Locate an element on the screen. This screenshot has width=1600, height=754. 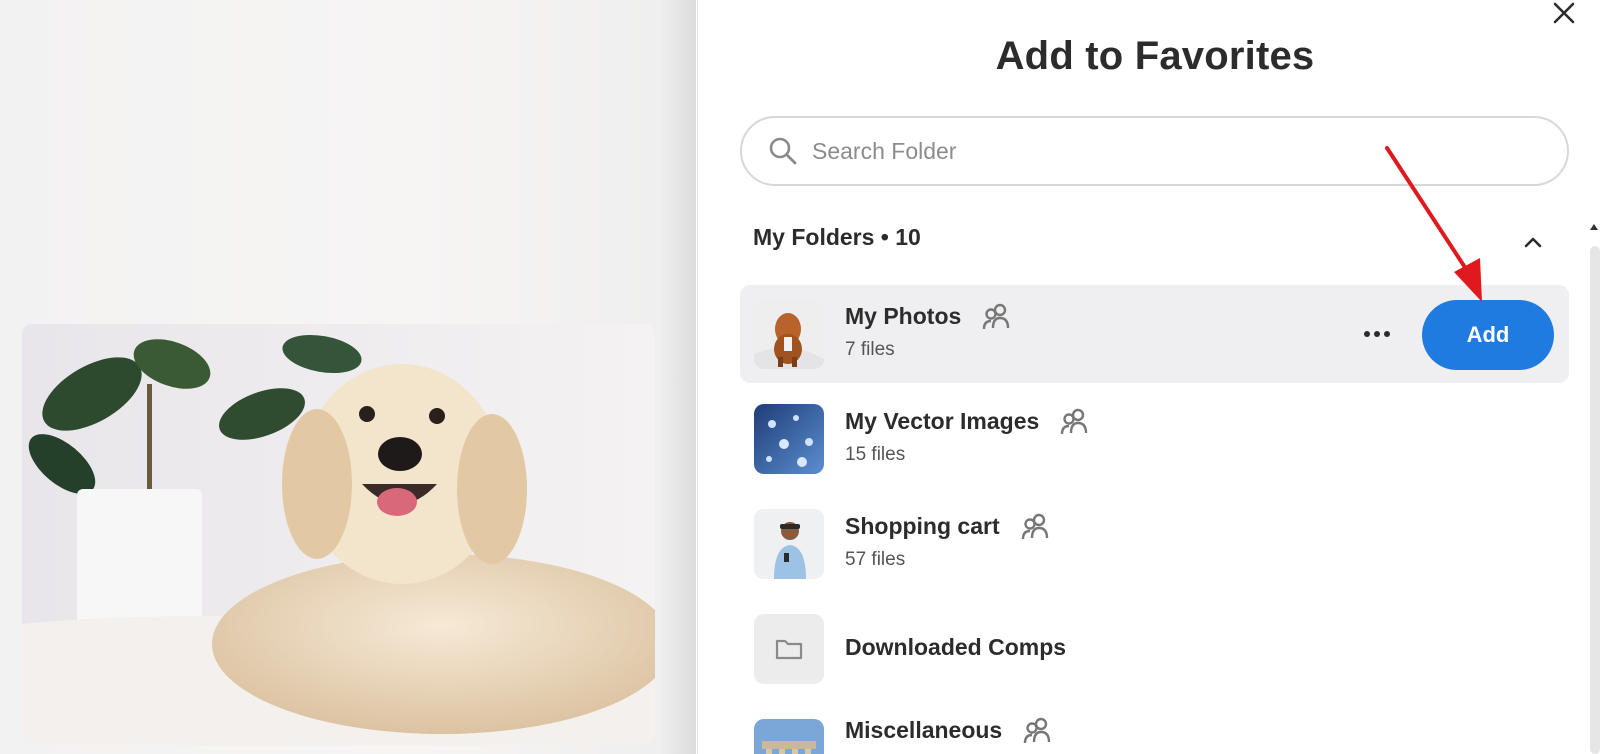
folder-name: Shopping cart is located at coordinates (922, 525).